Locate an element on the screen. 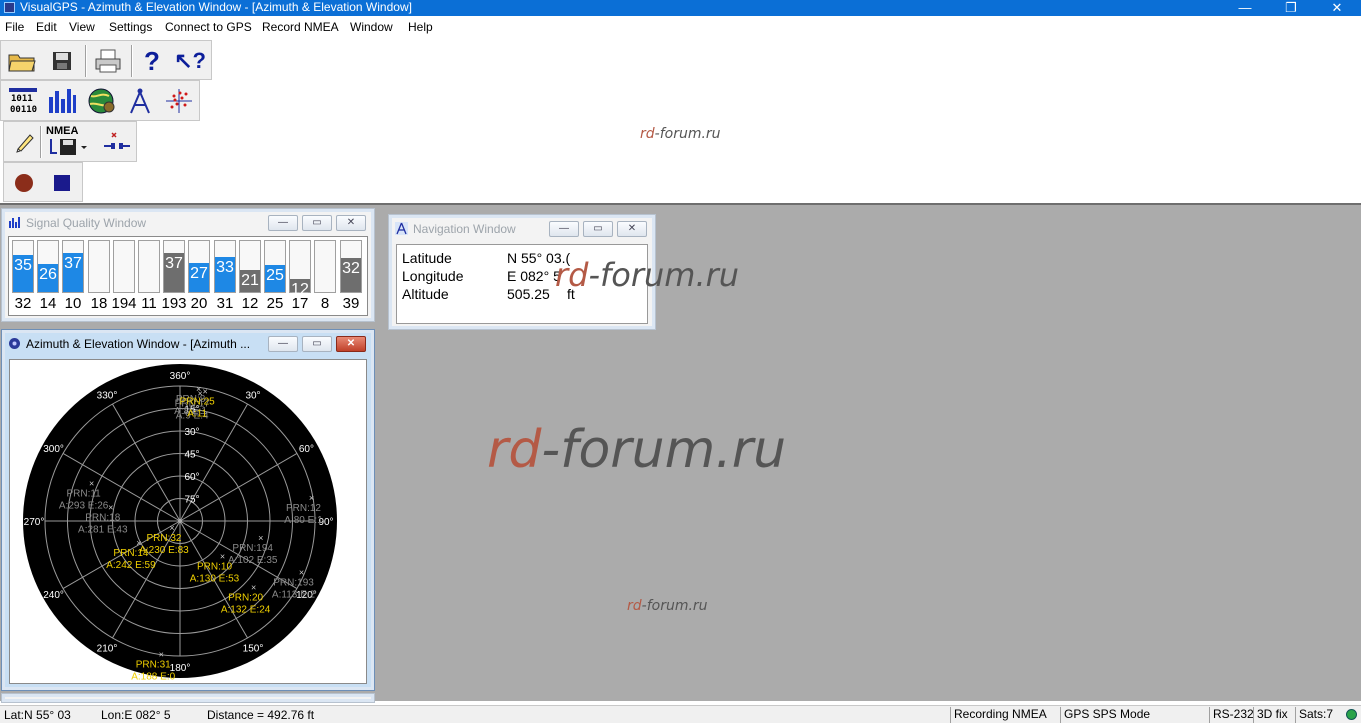 The image size is (1361, 723). menu-view: View is located at coordinates (82, 27).